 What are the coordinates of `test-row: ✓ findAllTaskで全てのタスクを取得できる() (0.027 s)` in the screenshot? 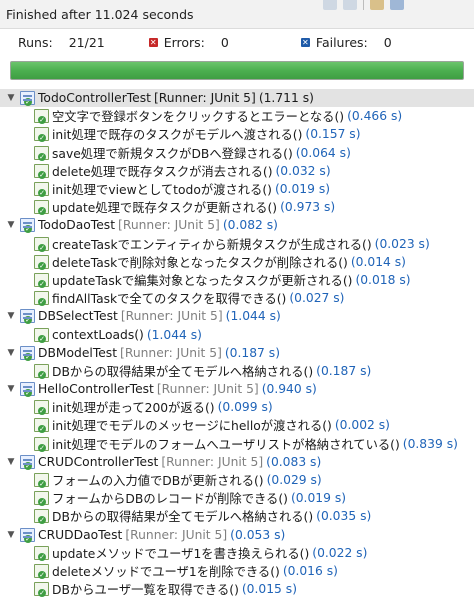 It's located at (237, 298).